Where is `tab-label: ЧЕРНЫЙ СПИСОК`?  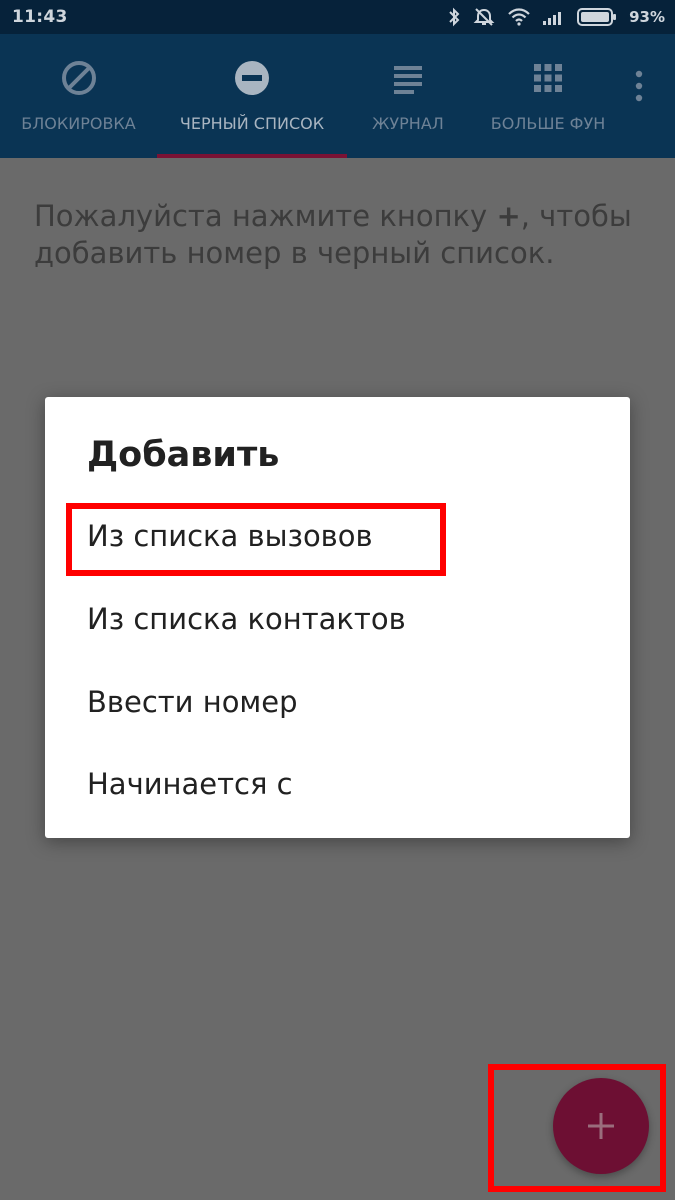
tab-label: ЧЕРНЫЙ СПИСОК is located at coordinates (252, 123).